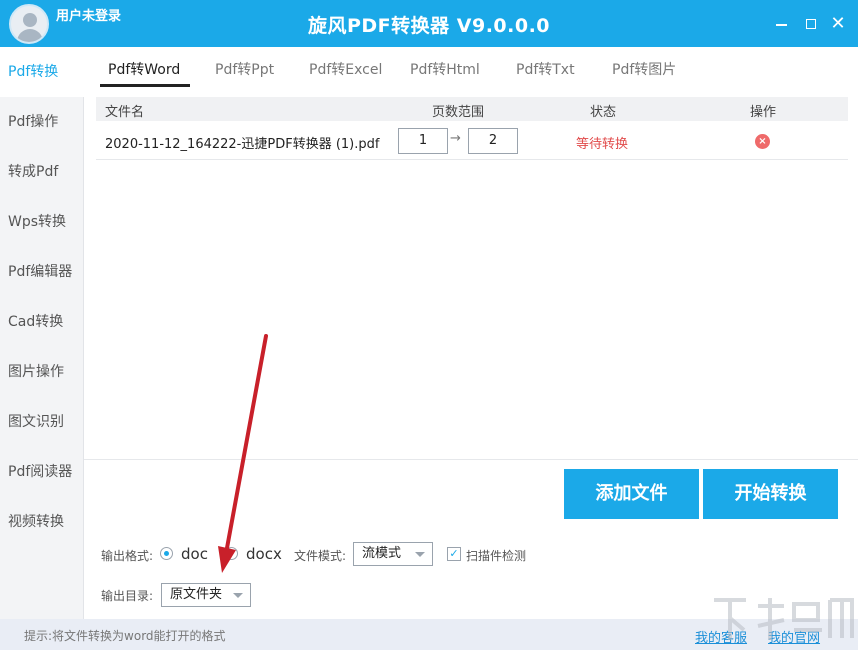 Image resolution: width=858 pixels, height=650 pixels. I want to click on range-arrow-icon: →, so click(455, 138).